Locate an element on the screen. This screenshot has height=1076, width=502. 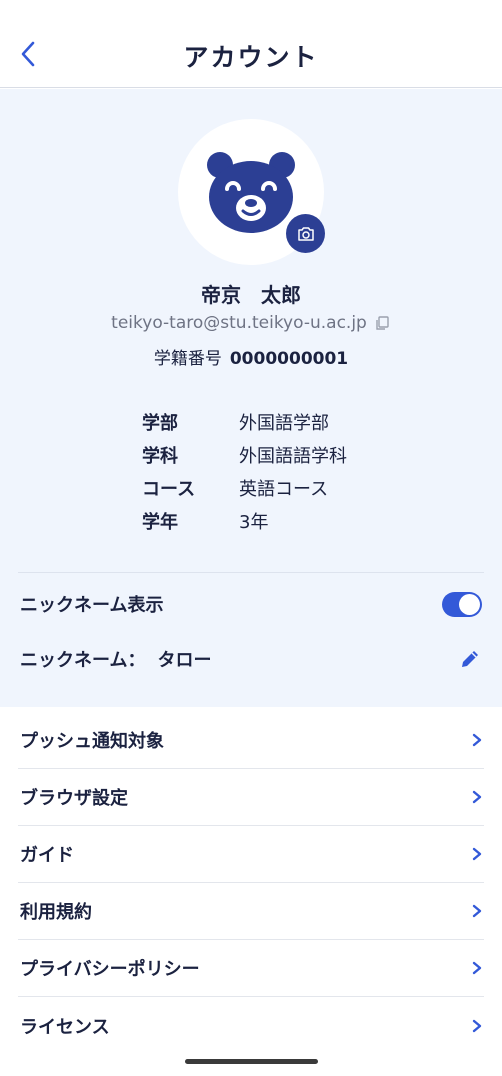
edit-nickname-button is located at coordinates (470, 659).